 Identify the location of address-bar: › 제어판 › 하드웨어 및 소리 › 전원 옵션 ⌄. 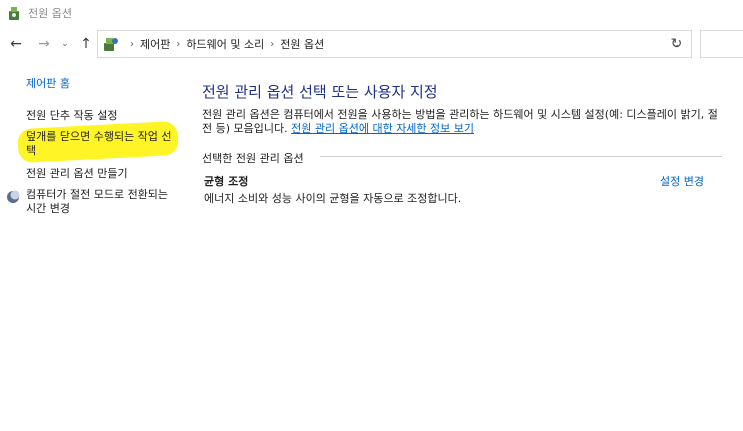
(394, 44).